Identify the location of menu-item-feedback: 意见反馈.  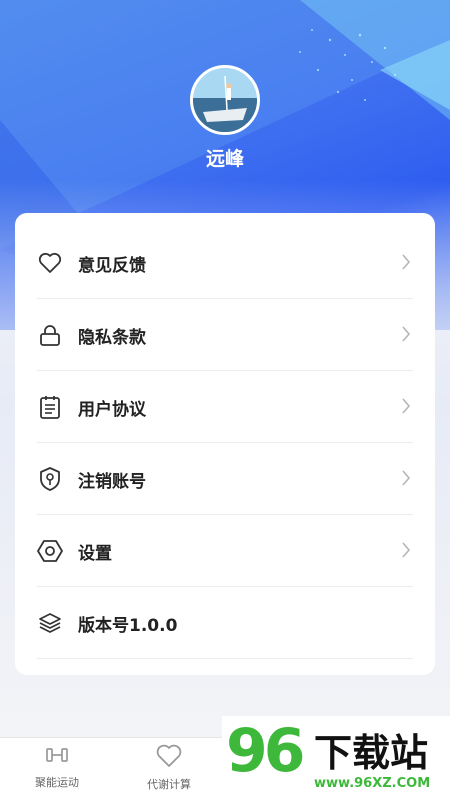
(225, 263).